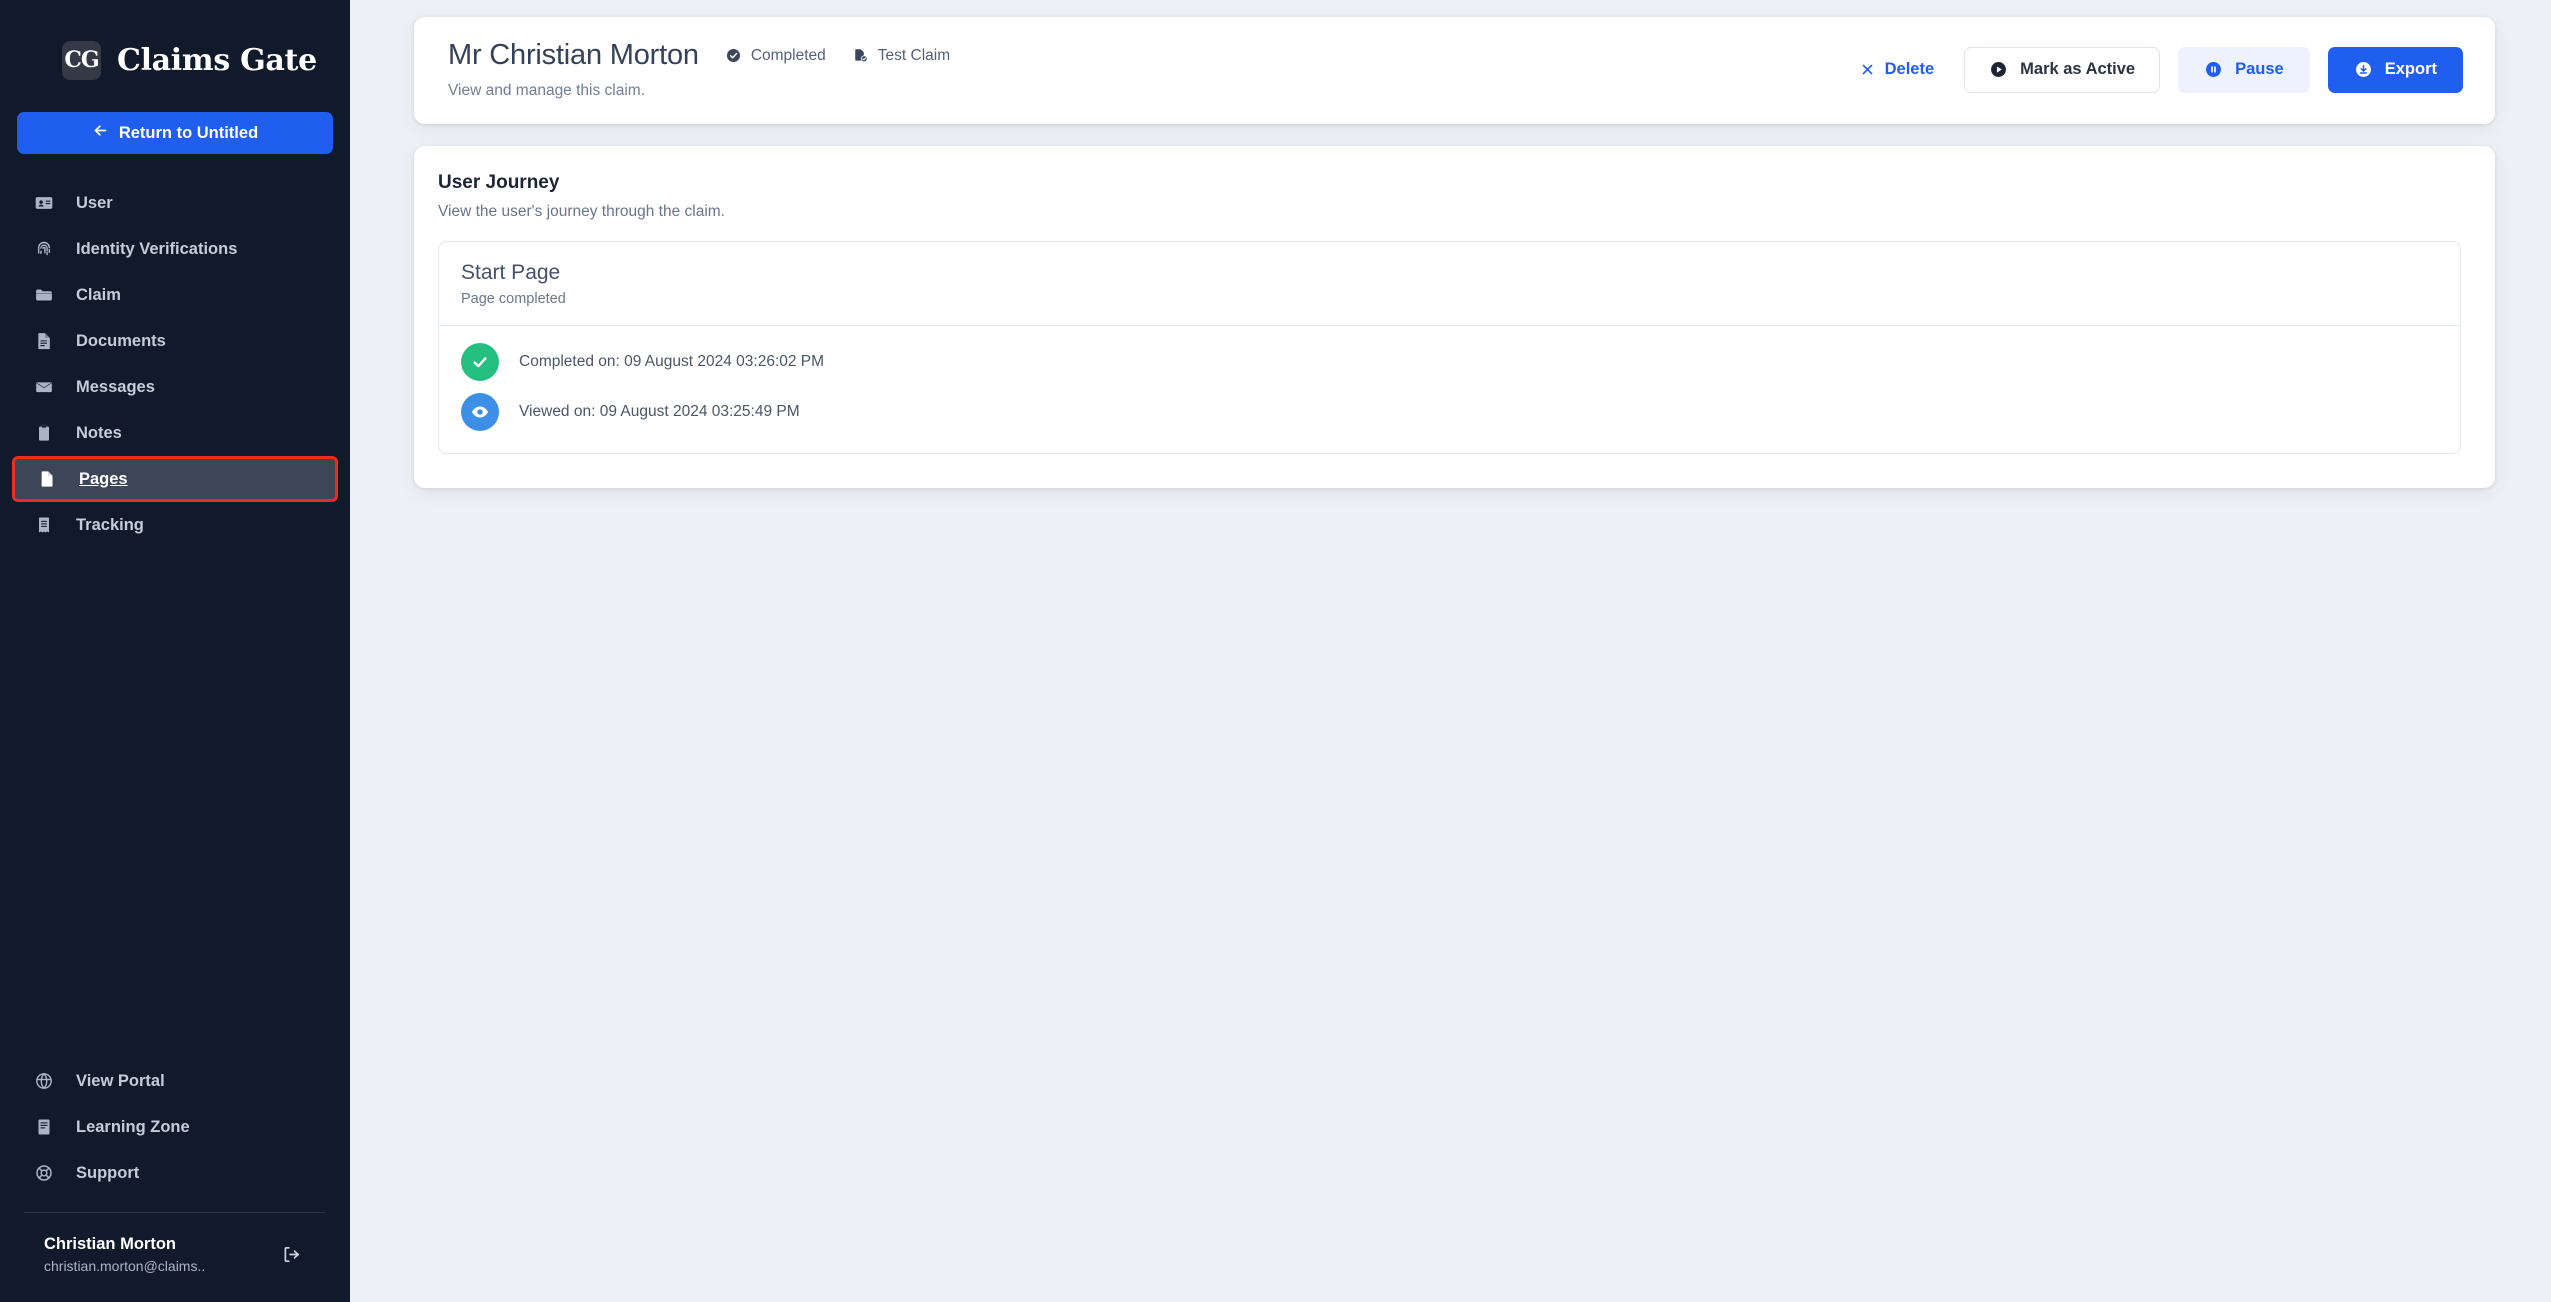  What do you see at coordinates (110, 524) in the screenshot?
I see `sidebar-item-label: Tracking` at bounding box center [110, 524].